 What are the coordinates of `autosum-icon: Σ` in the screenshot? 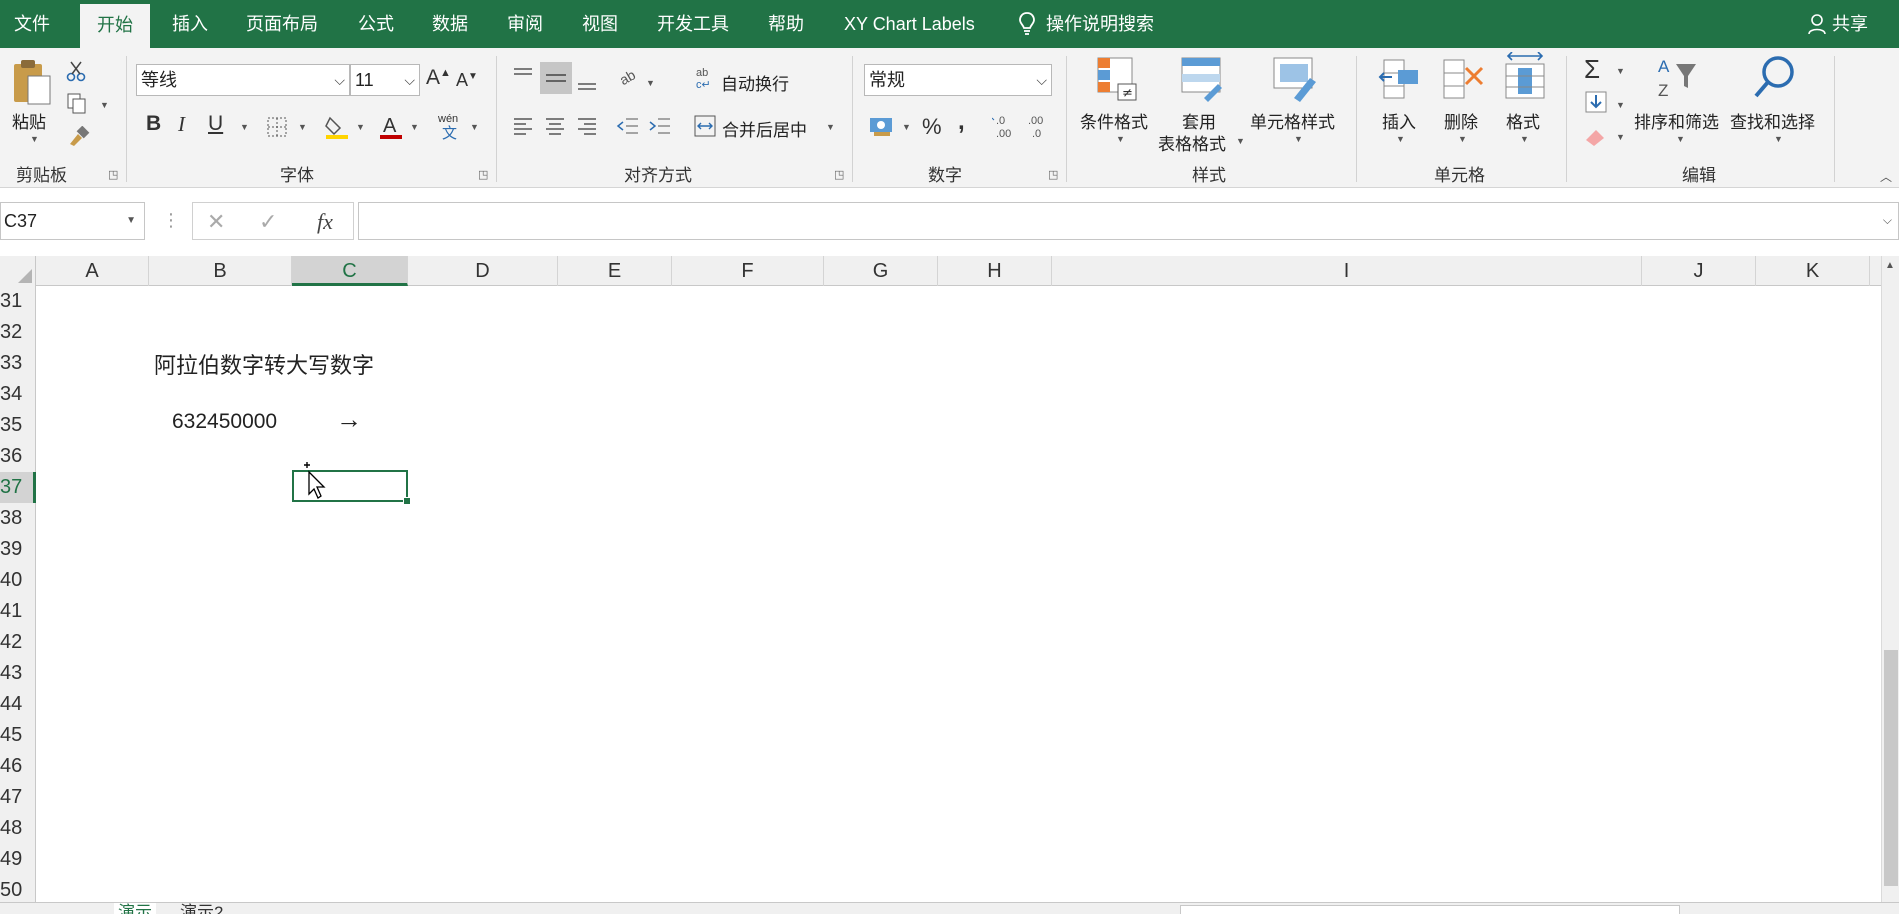 It's located at (1592, 69).